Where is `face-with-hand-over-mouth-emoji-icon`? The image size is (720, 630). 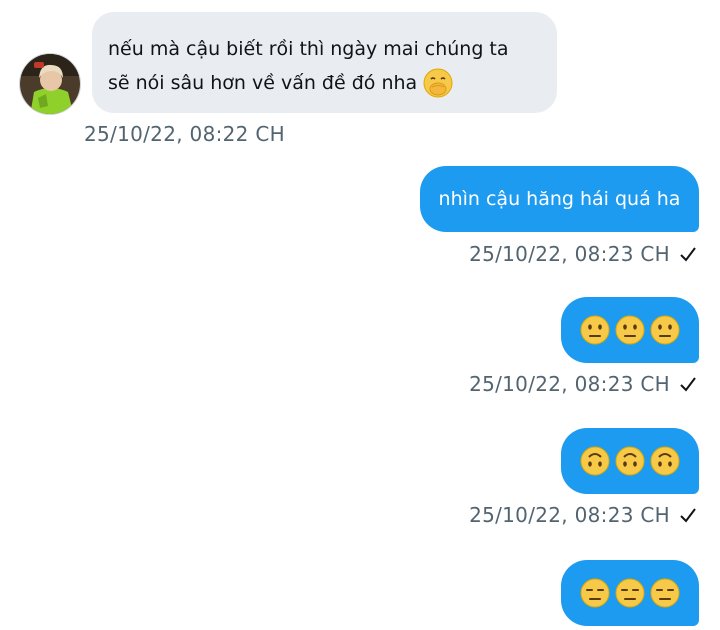 face-with-hand-over-mouth-emoji-icon is located at coordinates (438, 83).